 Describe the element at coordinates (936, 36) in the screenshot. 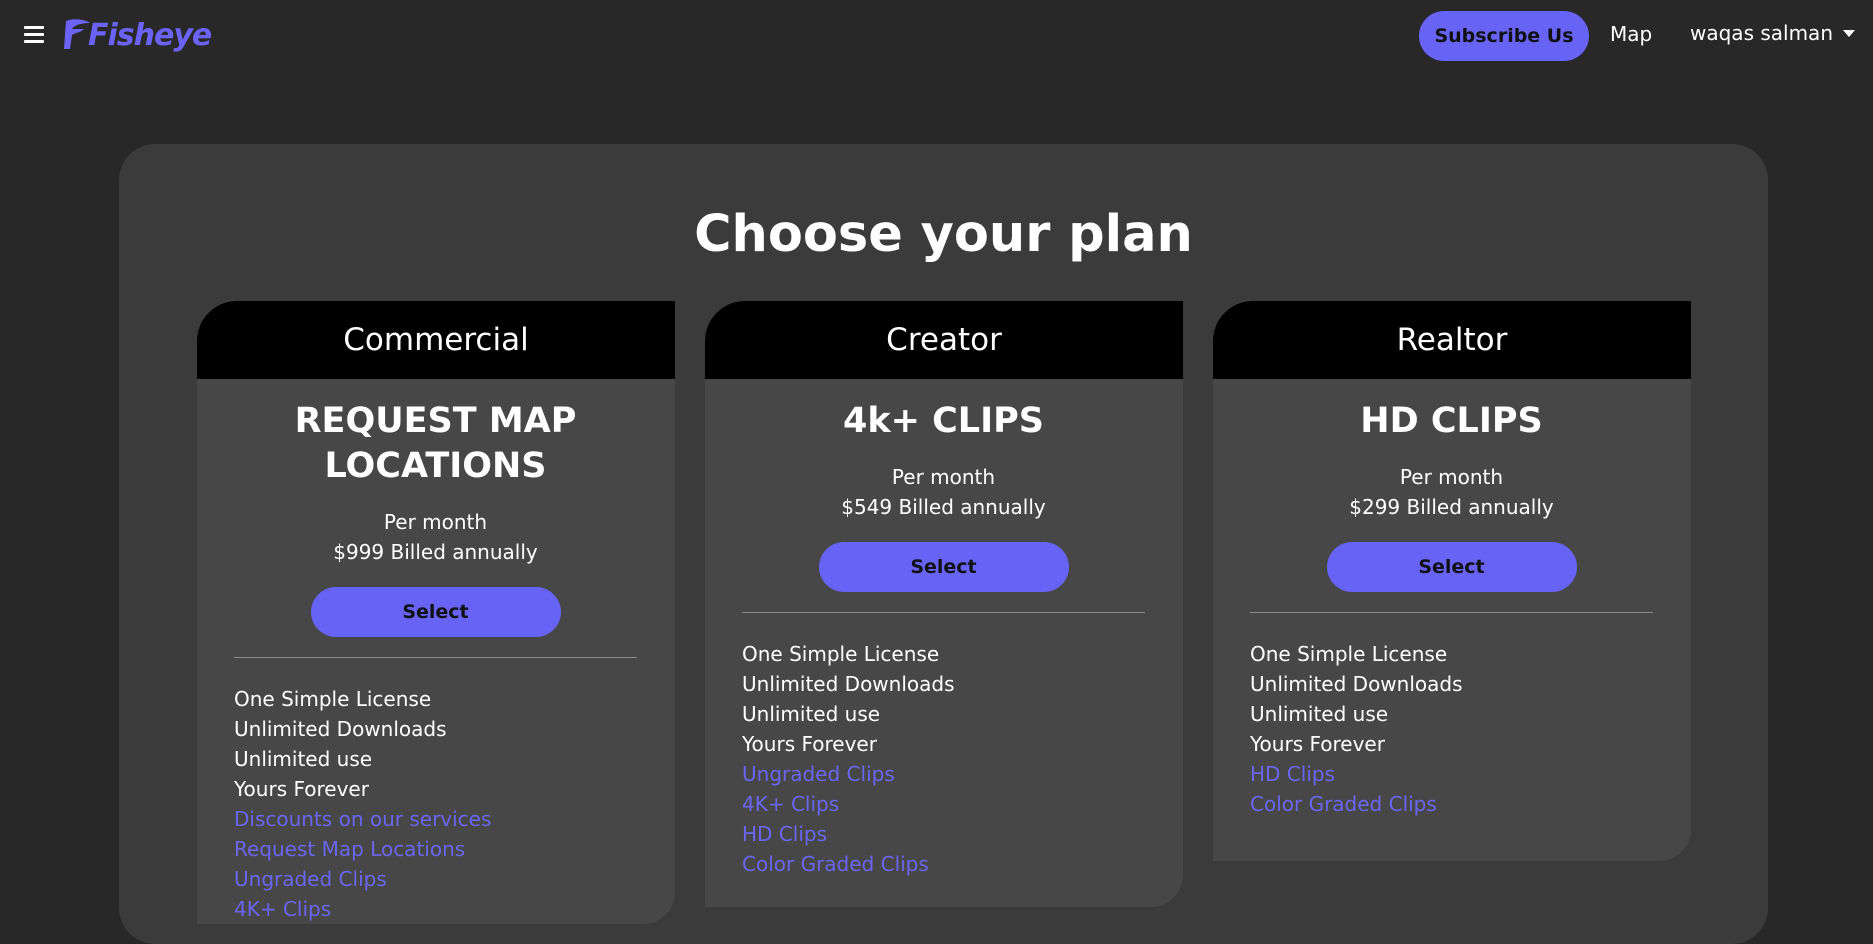

I see `top-navbar: Fisheye Subscribe Us Map waqas salman` at that location.